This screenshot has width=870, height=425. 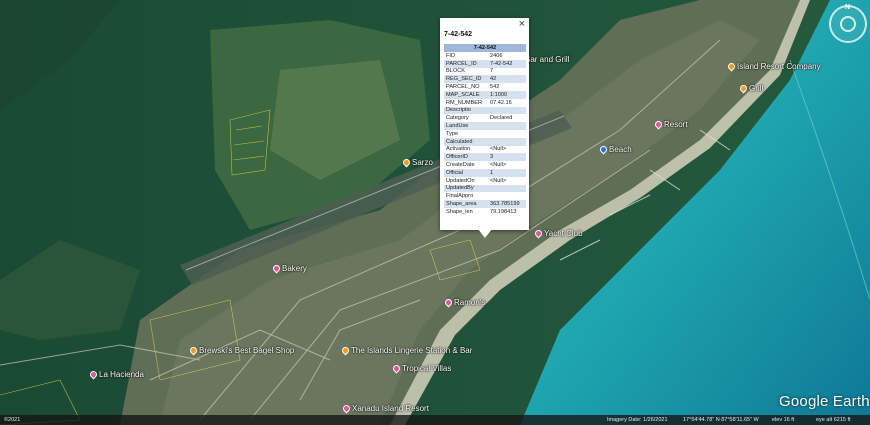 What do you see at coordinates (455, 71) in the screenshot?
I see `field-name: BLOCK` at bounding box center [455, 71].